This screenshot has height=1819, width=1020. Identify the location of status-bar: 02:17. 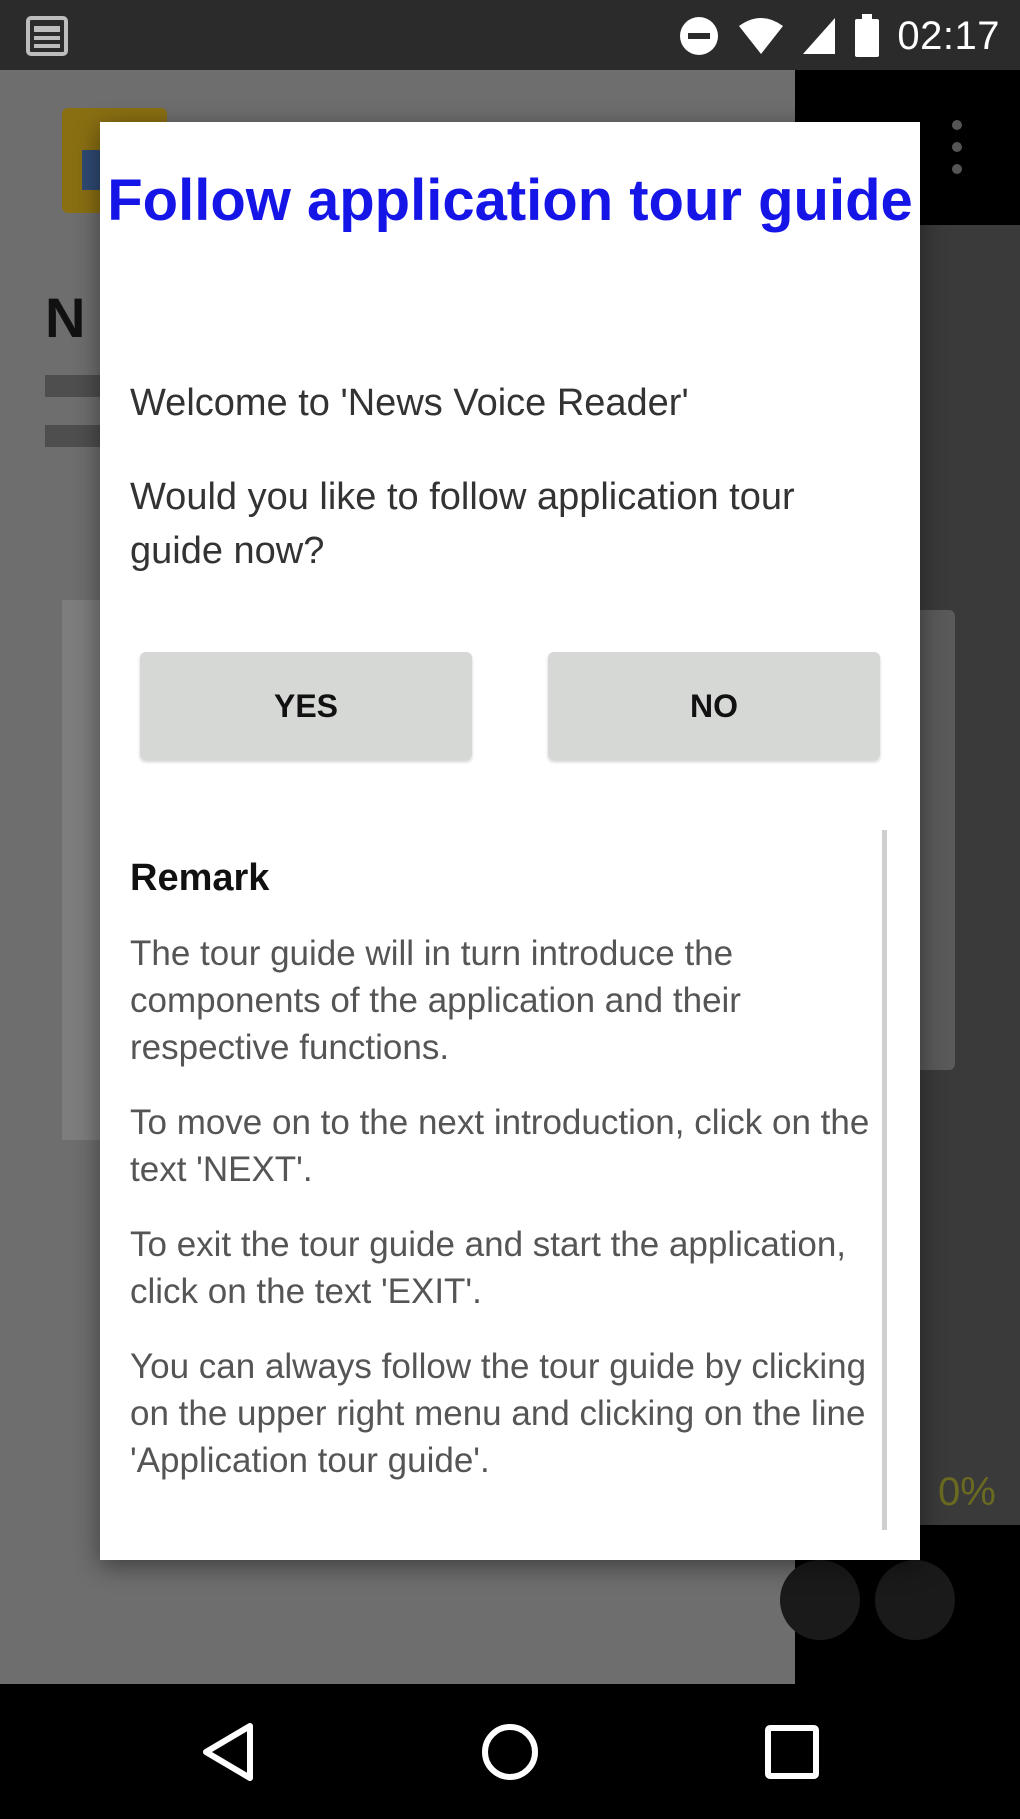
(510, 35).